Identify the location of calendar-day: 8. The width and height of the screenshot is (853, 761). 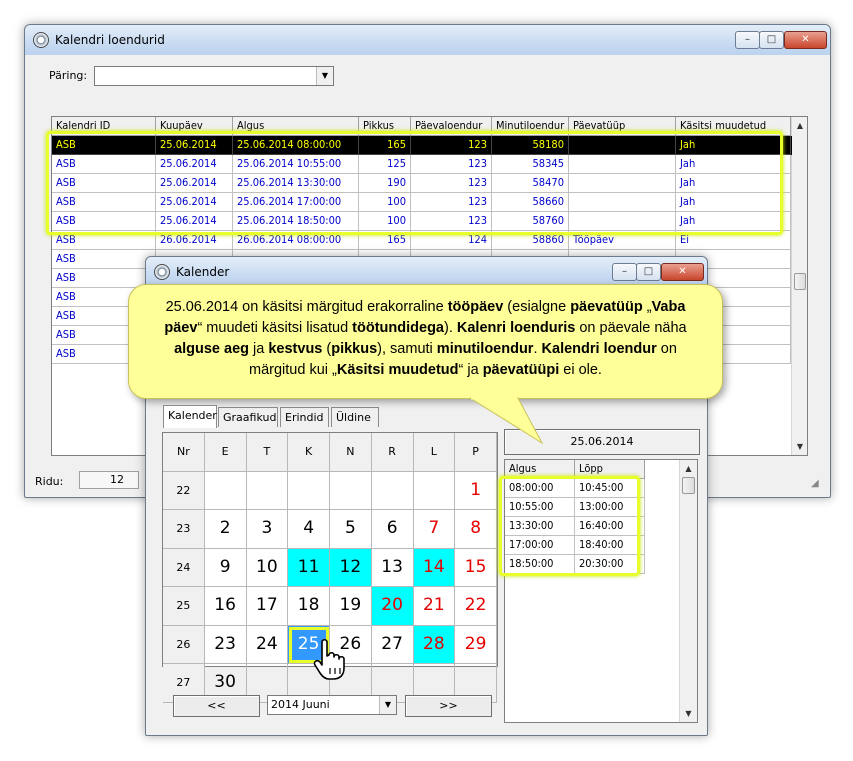
(476, 529).